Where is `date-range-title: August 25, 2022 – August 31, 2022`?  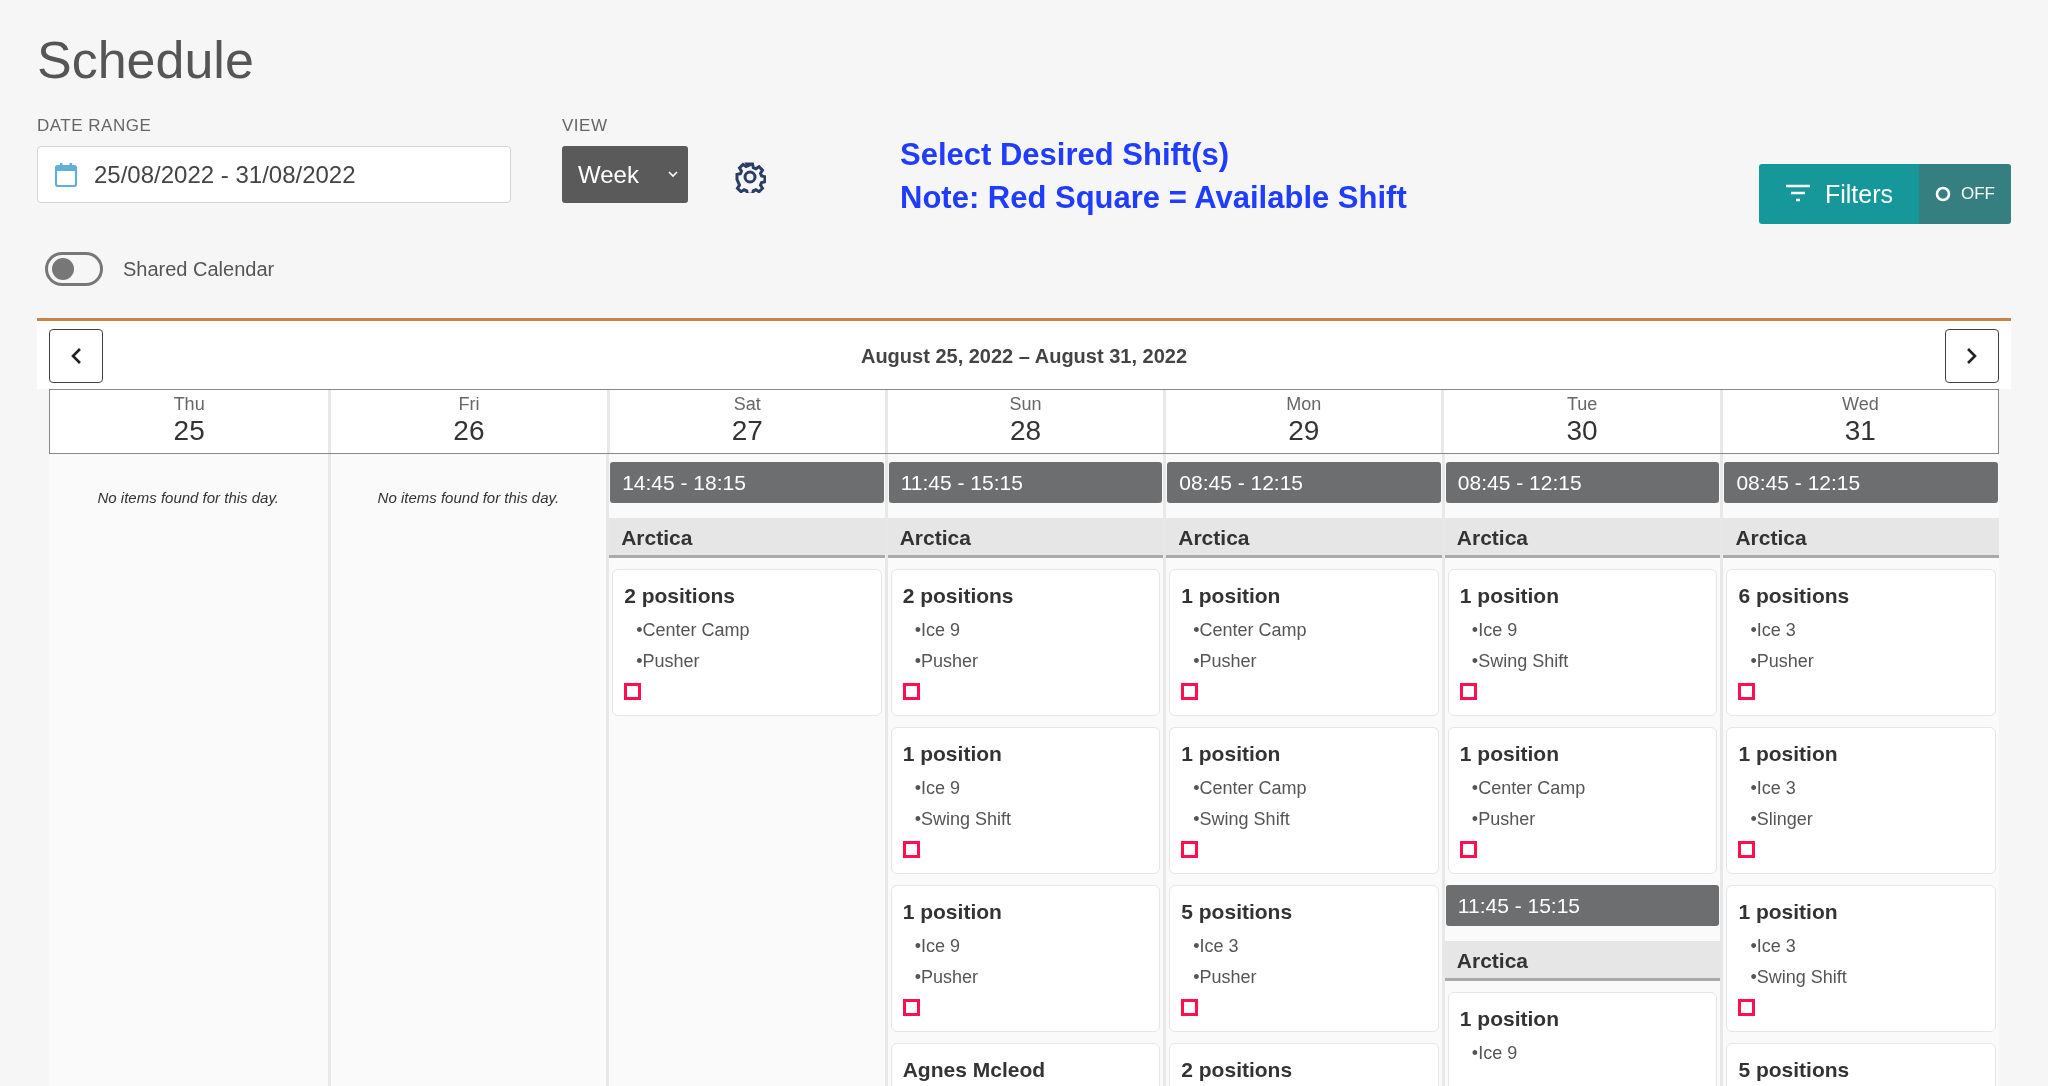 date-range-title: August 25, 2022 – August 31, 2022 is located at coordinates (1024, 356).